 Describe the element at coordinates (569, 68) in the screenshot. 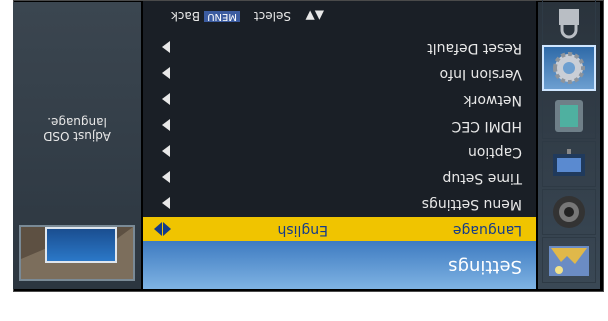

I see `settings-gear-icon` at that location.